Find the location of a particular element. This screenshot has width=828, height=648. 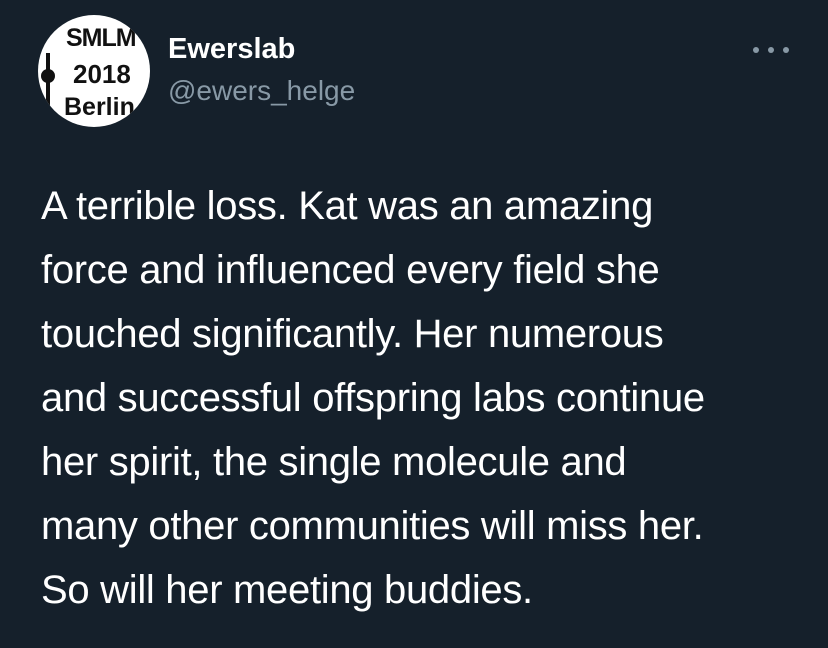

tweet-text-line: and successful offspring labs continue is located at coordinates (373, 398).